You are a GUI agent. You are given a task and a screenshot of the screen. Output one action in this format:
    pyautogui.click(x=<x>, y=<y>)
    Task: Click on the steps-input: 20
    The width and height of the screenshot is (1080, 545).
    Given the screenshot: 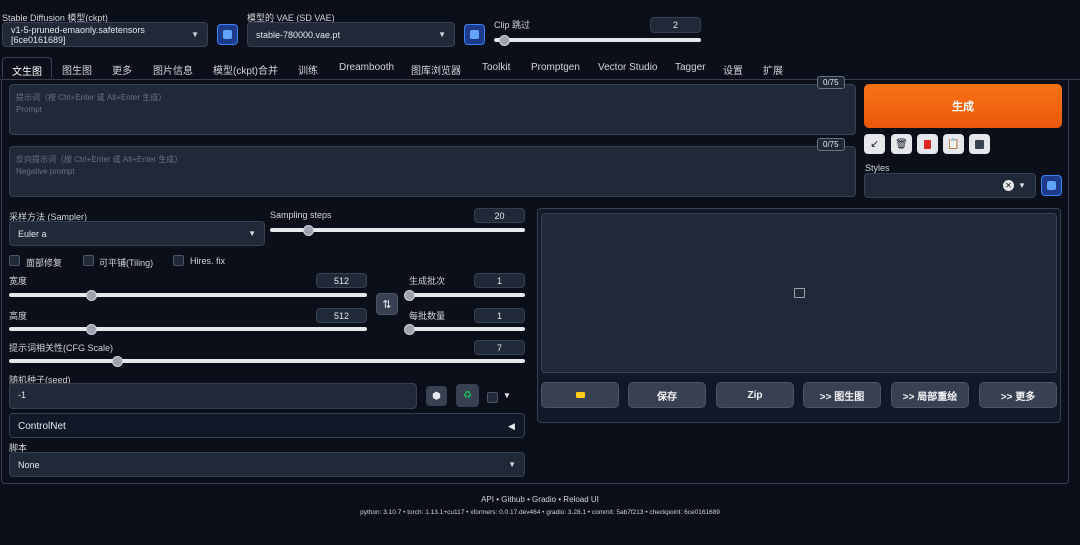 What is the action you would take?
    pyautogui.click(x=499, y=215)
    